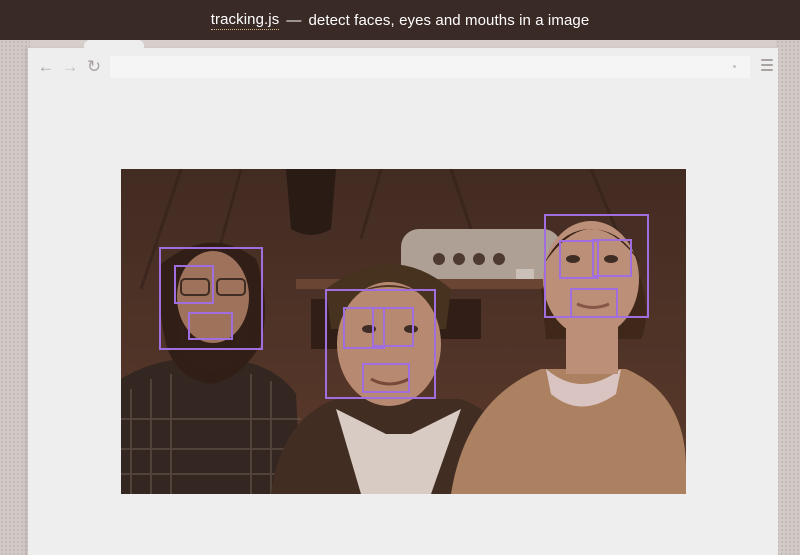  I want to click on page-background-right, so click(788, 297).